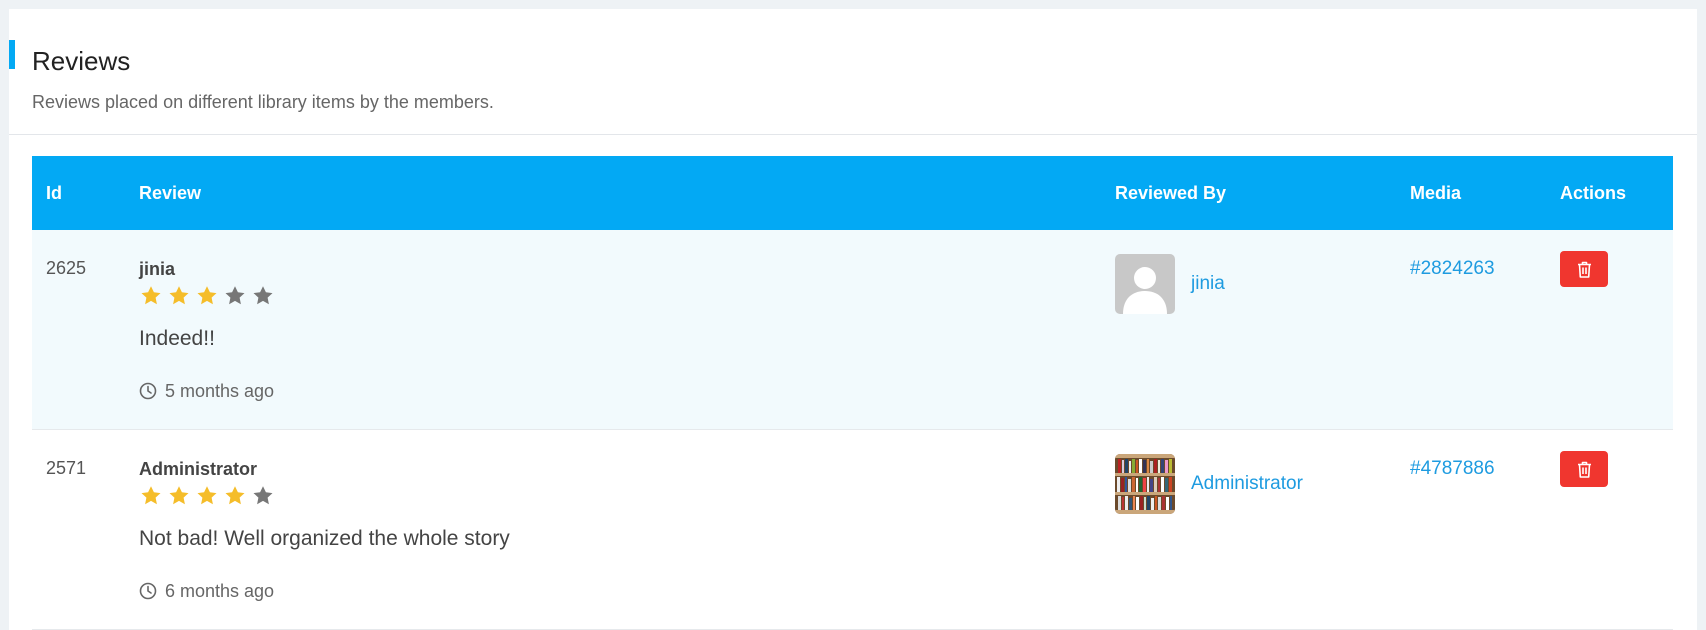 Image resolution: width=1706 pixels, height=630 pixels. What do you see at coordinates (1436, 193) in the screenshot?
I see `column-header-media: Media` at bounding box center [1436, 193].